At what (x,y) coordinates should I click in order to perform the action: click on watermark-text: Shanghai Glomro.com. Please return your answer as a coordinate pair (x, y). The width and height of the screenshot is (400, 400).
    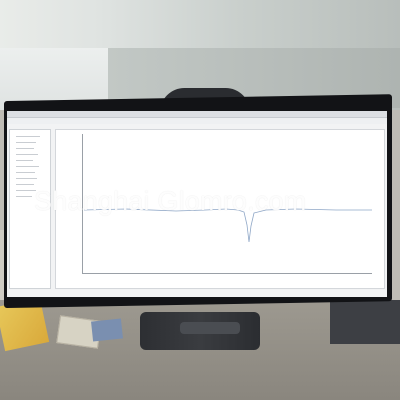
    Looking at the image, I should click on (170, 201).